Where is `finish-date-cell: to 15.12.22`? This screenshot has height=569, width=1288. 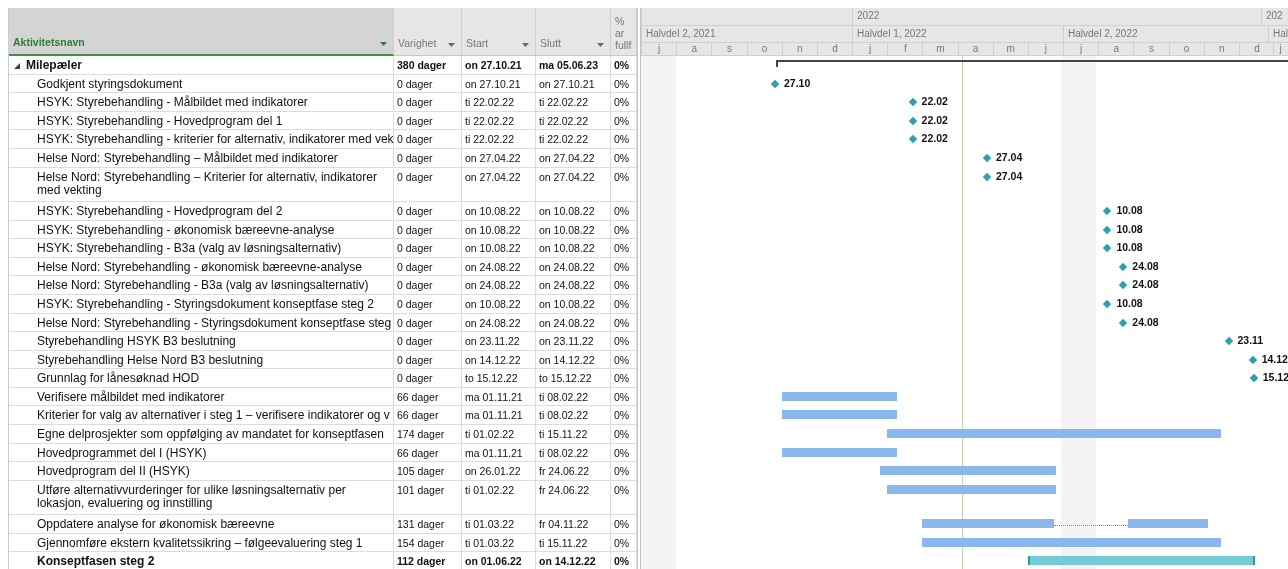 finish-date-cell: to 15.12.22 is located at coordinates (565, 378).